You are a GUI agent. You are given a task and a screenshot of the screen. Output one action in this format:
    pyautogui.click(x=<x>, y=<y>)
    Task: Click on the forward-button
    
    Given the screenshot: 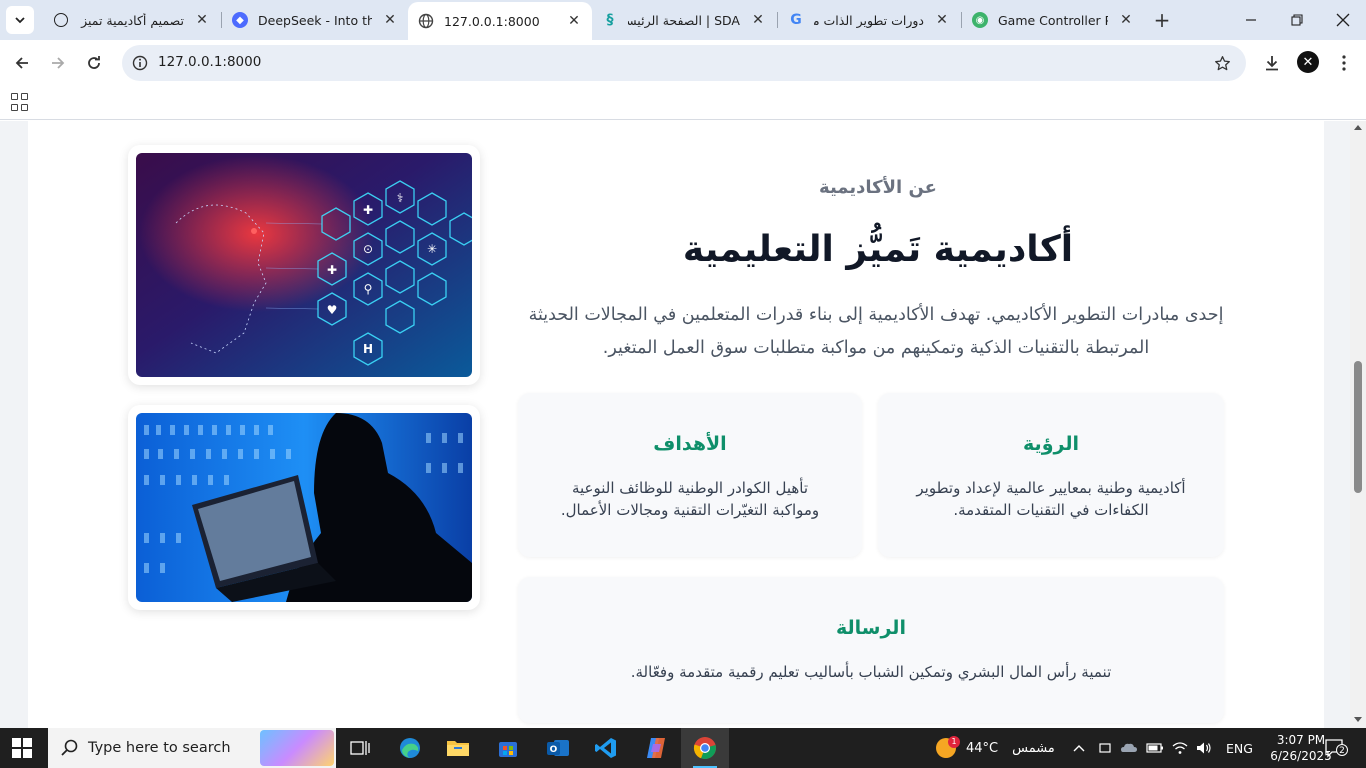 What is the action you would take?
    pyautogui.click(x=58, y=63)
    